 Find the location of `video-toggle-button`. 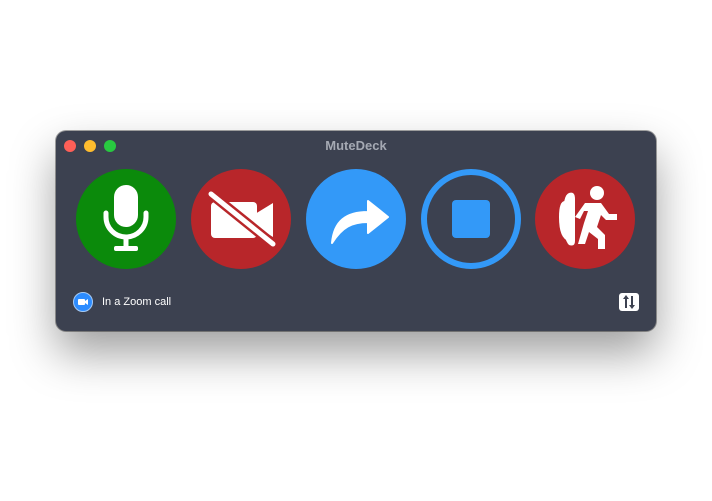

video-toggle-button is located at coordinates (241, 219).